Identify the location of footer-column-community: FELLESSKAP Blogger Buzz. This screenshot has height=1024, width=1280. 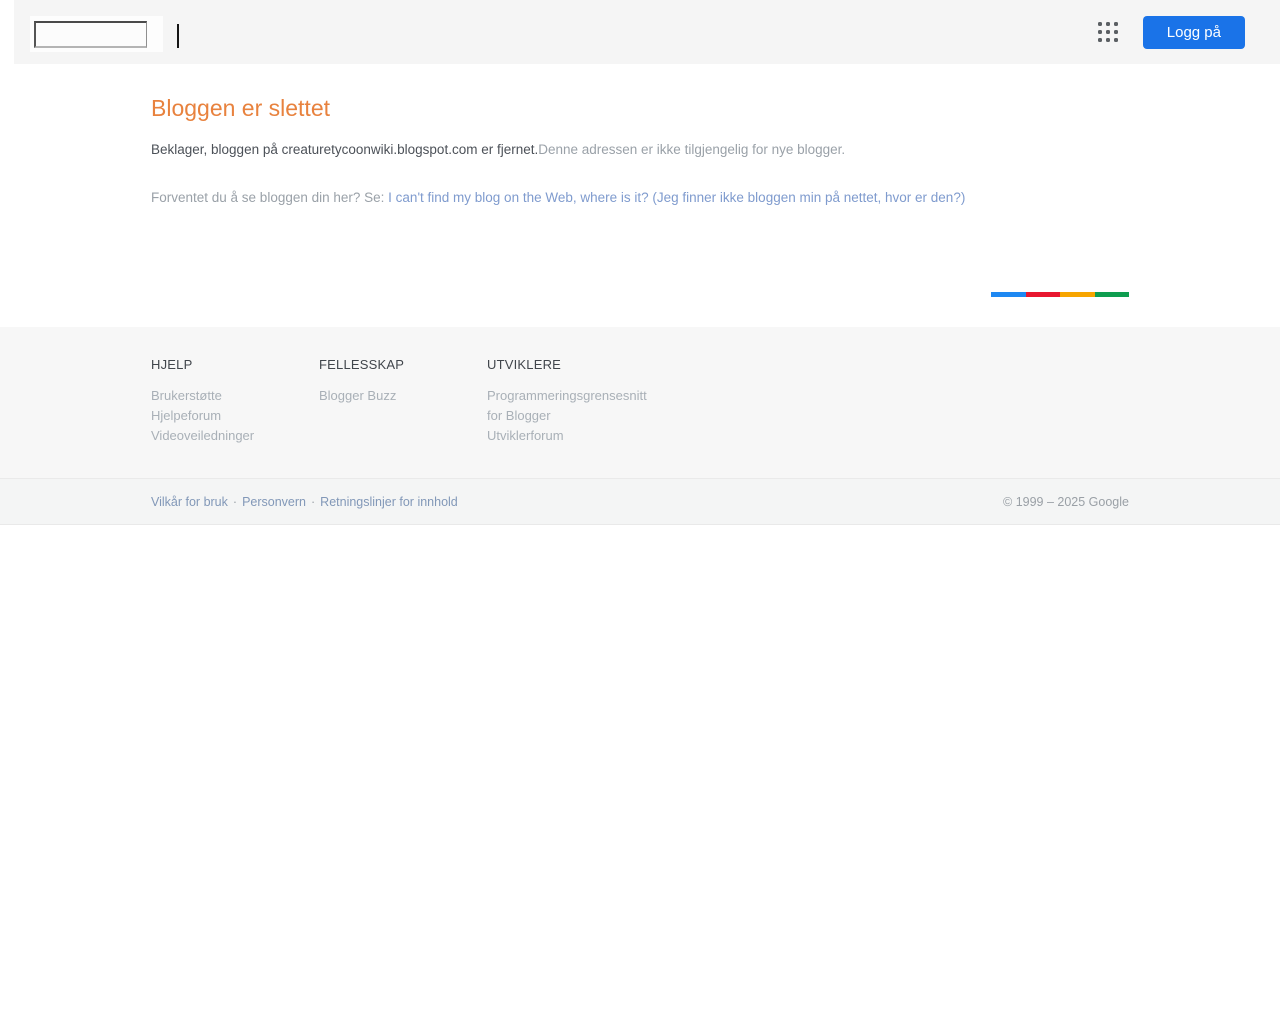
(403, 401).